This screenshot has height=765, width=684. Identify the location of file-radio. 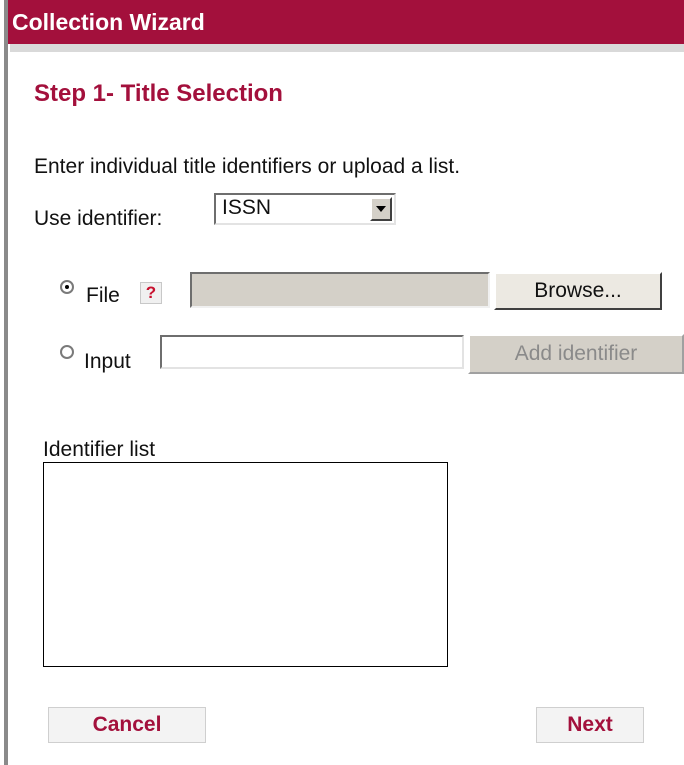
(67, 287).